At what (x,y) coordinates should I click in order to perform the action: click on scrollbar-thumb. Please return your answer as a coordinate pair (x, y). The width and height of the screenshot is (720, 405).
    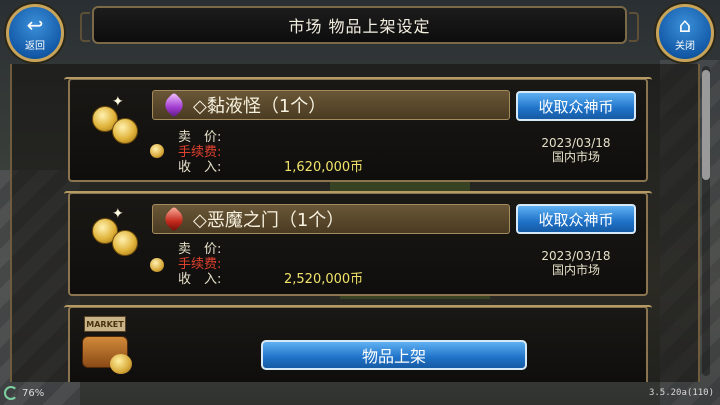
    Looking at the image, I should click on (706, 125).